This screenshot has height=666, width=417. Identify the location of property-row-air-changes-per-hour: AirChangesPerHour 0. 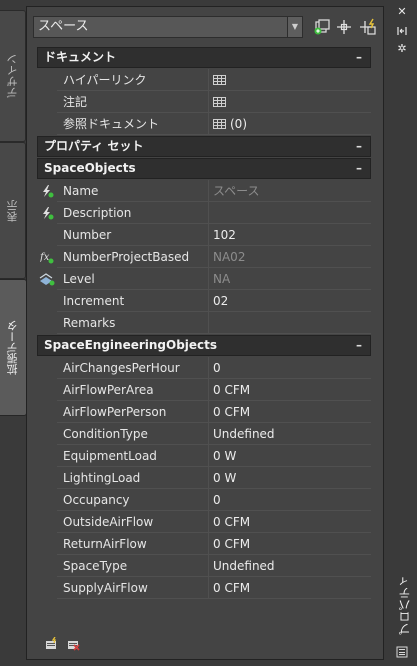
(204, 368).